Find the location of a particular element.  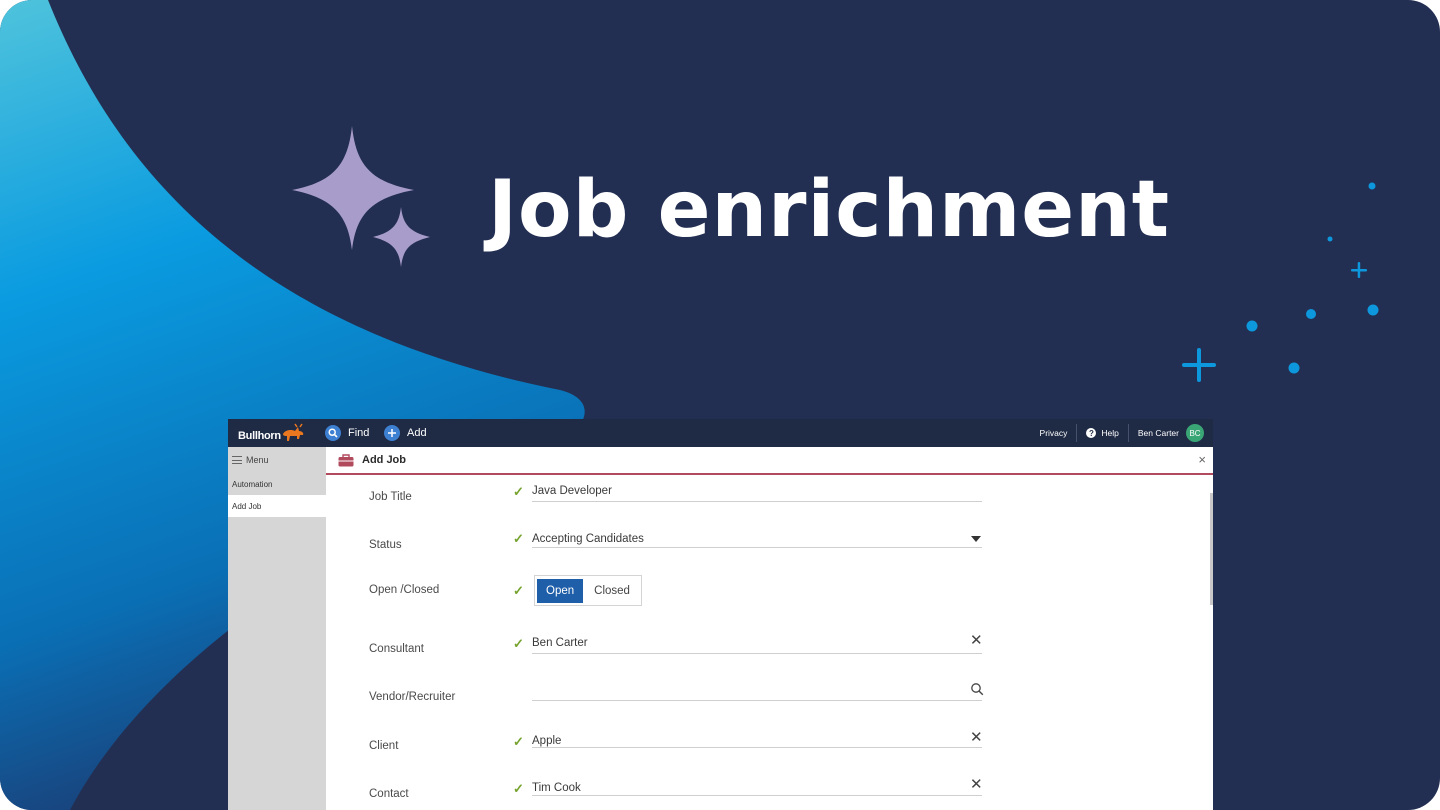

privacy-label: Privacy is located at coordinates (1053, 433).